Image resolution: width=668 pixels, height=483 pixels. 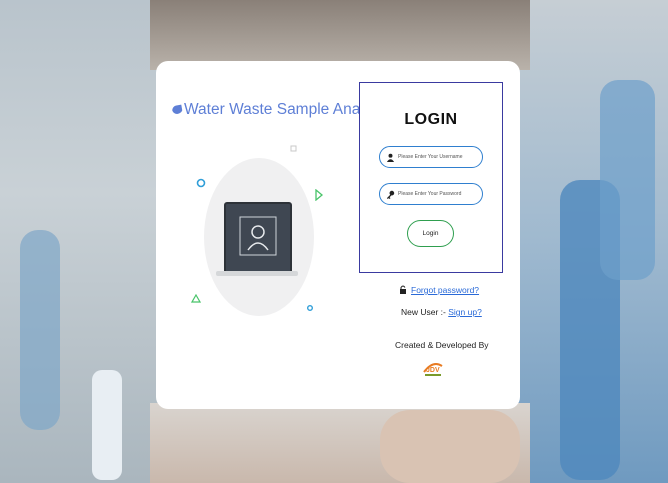 What do you see at coordinates (431, 177) in the screenshot?
I see `login-form: LOGIN Login` at bounding box center [431, 177].